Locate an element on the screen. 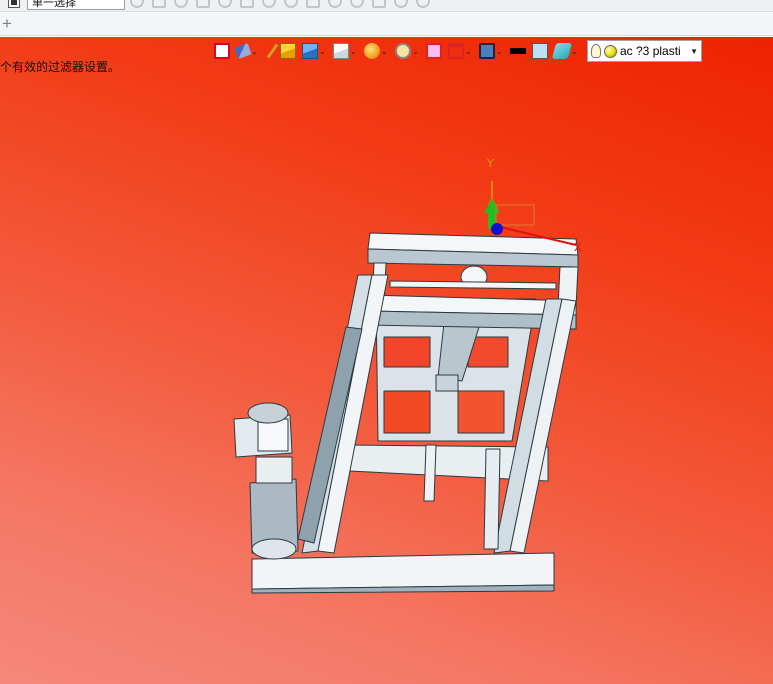 The height and width of the screenshot is (684, 773). motor-coupling is located at coordinates (274, 470).